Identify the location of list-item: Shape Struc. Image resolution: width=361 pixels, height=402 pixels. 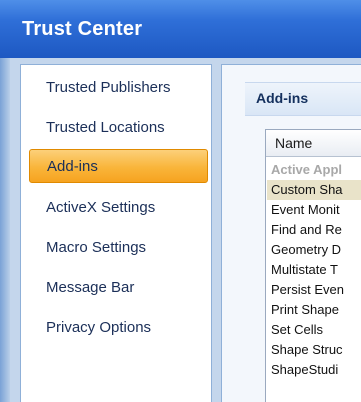
(307, 350).